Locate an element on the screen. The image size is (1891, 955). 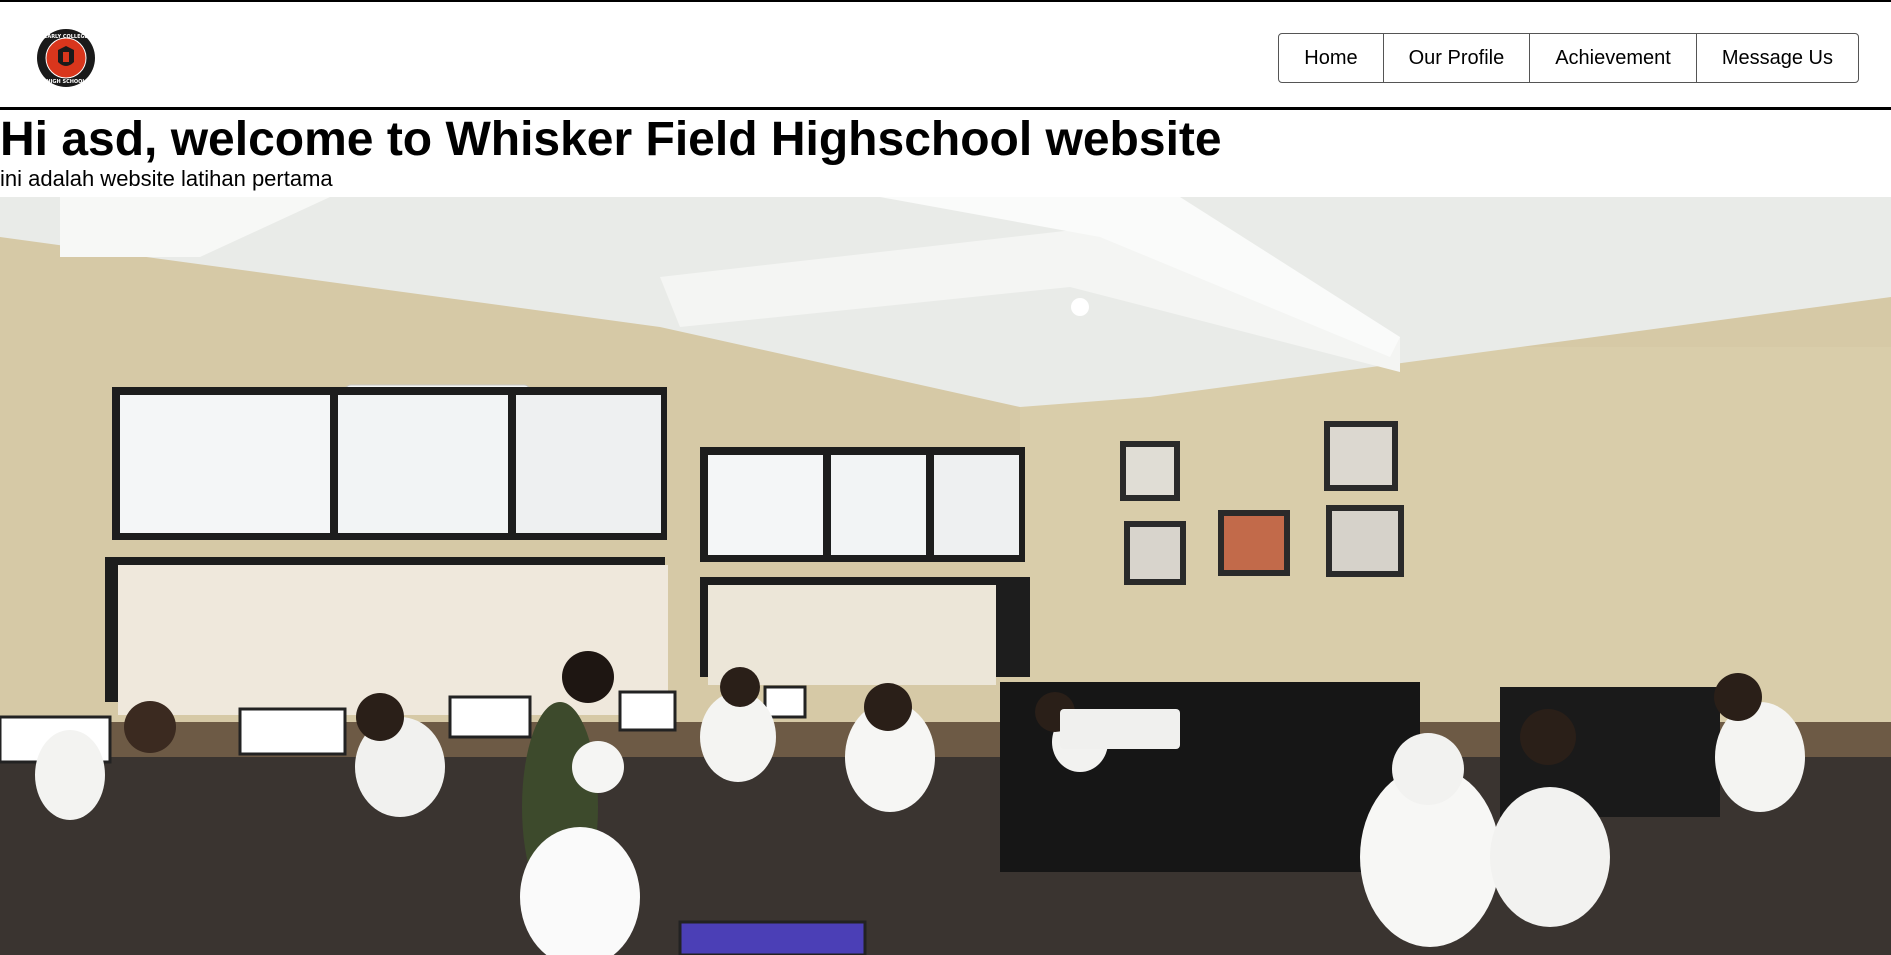
nav-home: Home is located at coordinates (1330, 58).